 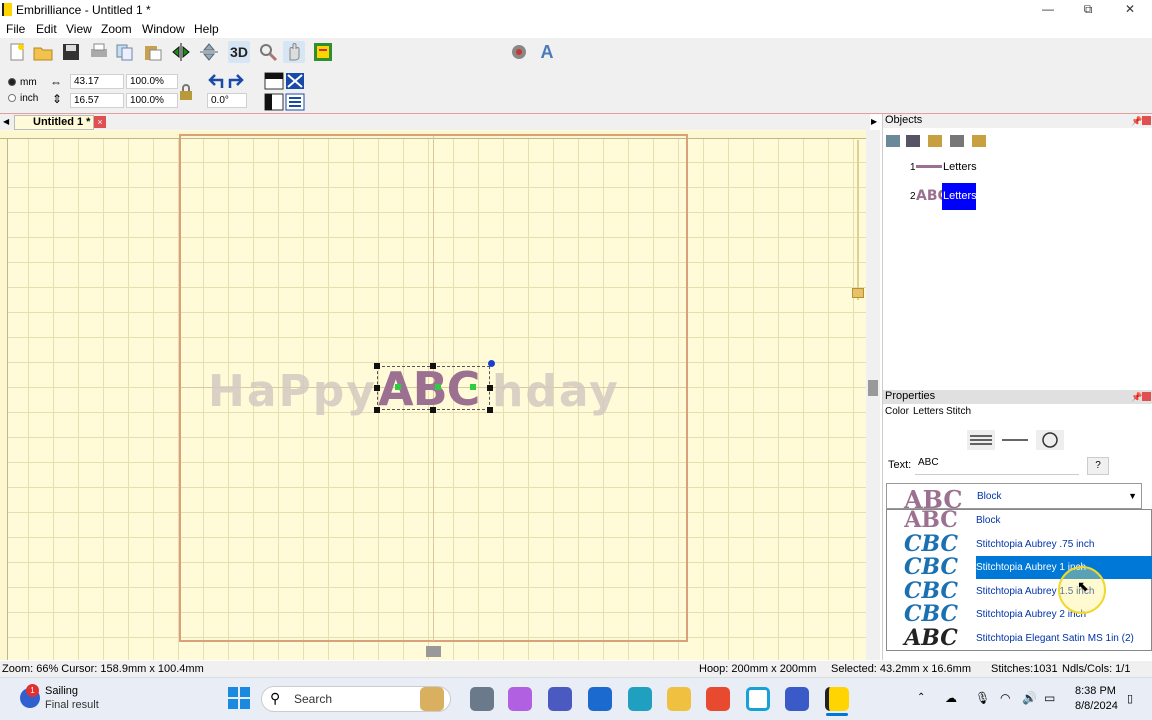 I want to click on file-explorer-icon, so click(x=679, y=699).